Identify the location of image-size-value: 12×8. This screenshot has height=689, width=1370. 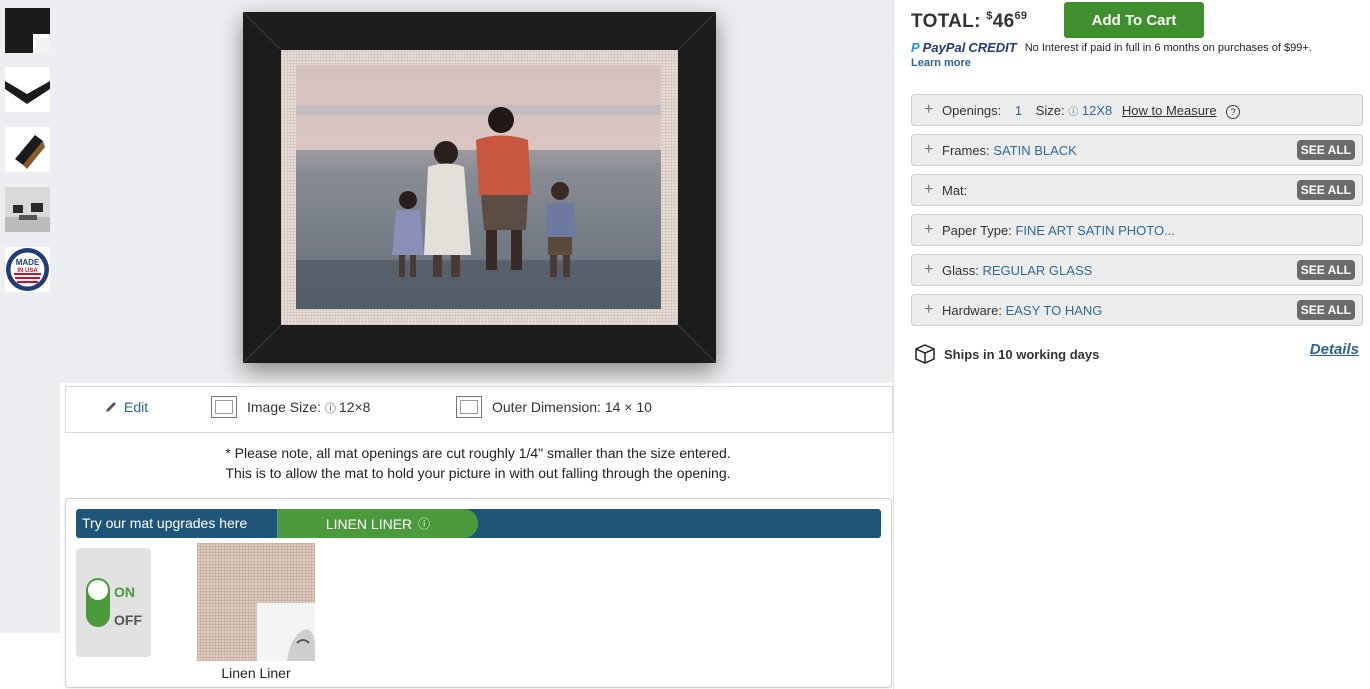
(354, 406).